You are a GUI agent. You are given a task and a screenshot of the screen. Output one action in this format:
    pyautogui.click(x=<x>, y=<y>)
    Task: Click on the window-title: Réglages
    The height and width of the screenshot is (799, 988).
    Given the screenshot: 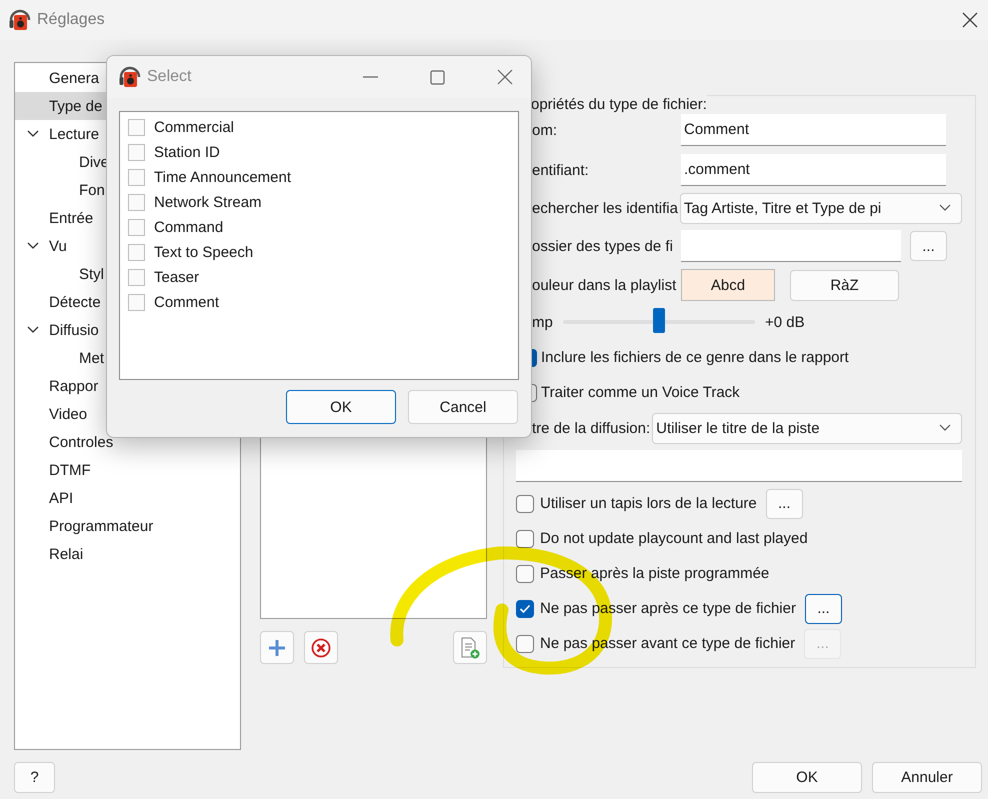 What is the action you would take?
    pyautogui.click(x=71, y=20)
    